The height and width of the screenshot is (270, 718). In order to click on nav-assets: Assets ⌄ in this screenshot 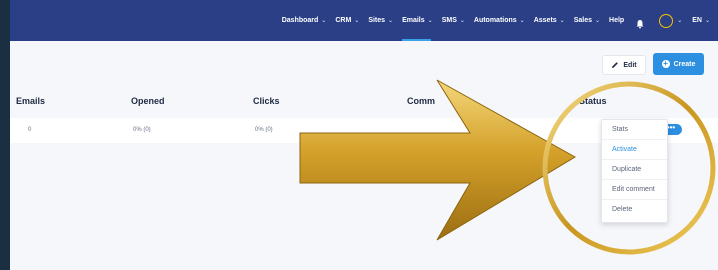, I will do `click(549, 20)`.